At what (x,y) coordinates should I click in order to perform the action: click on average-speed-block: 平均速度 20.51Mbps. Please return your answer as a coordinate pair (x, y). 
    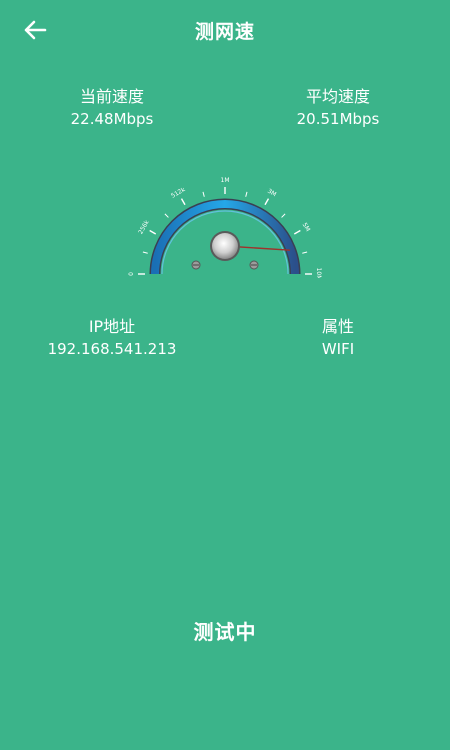
    Looking at the image, I should click on (338, 108).